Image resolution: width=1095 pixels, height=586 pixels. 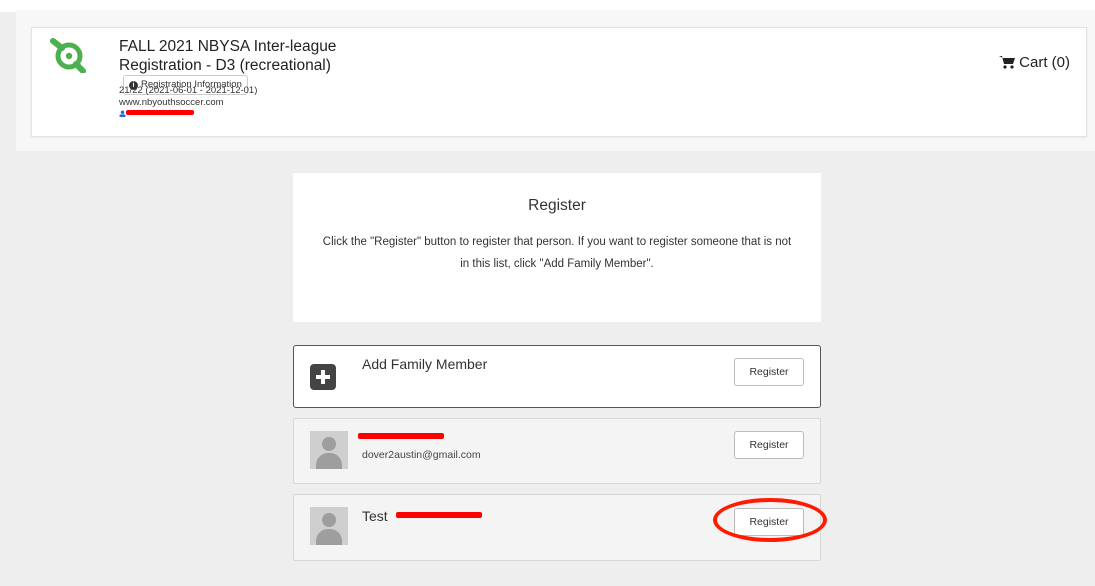 What do you see at coordinates (68, 55) in the screenshot?
I see `logo-icon` at bounding box center [68, 55].